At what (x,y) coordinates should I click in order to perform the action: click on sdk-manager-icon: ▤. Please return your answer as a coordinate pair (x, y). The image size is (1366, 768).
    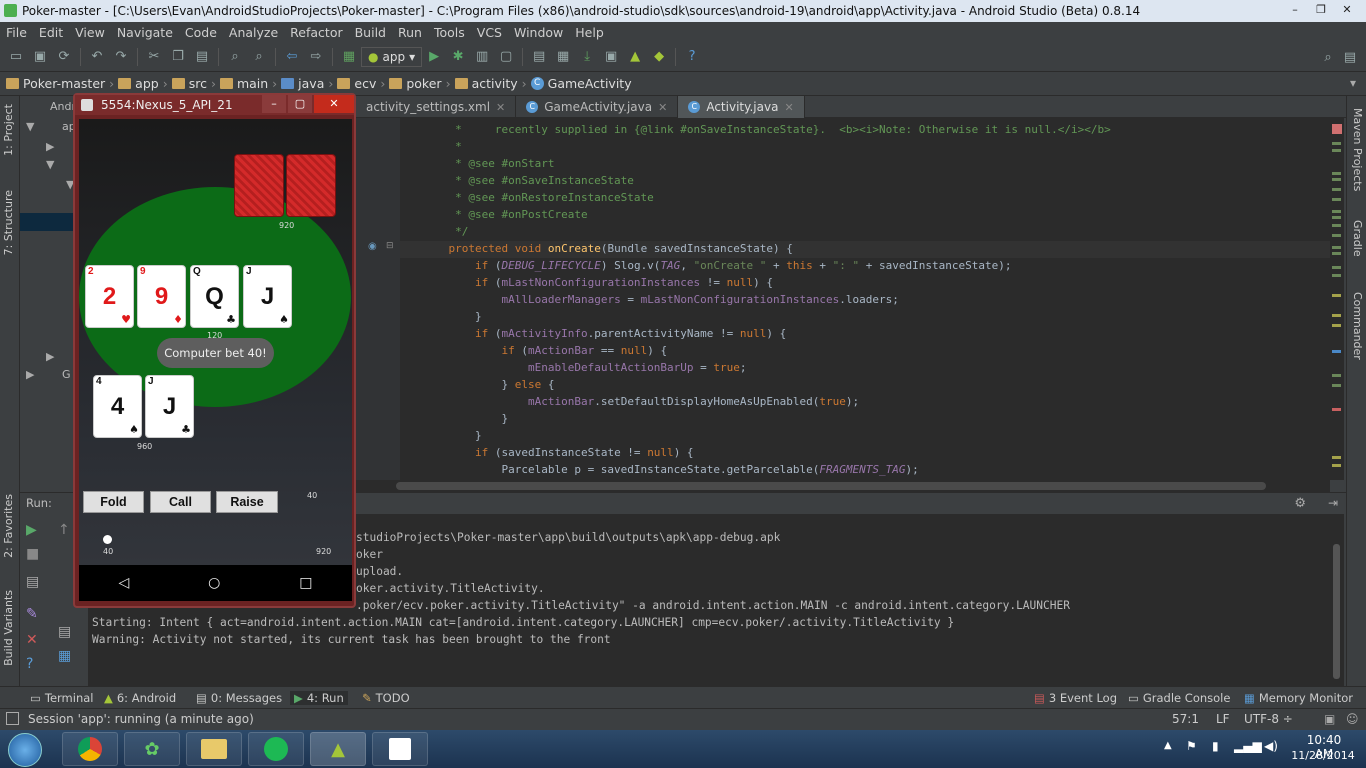
    Looking at the image, I should click on (539, 57).